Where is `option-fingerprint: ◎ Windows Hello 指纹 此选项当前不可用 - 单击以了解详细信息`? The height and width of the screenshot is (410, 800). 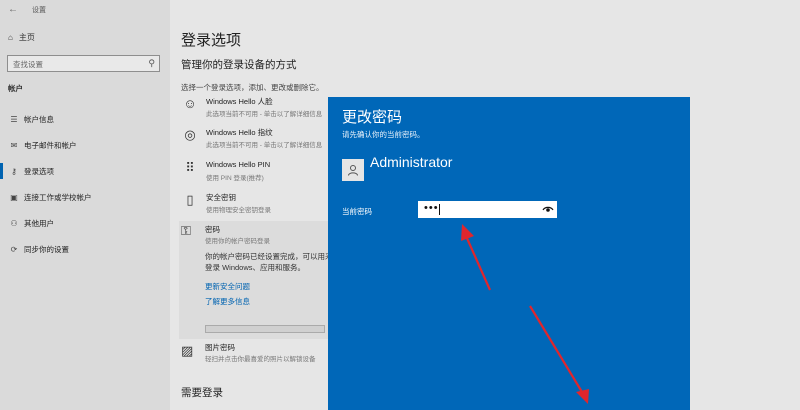 option-fingerprint: ◎ Windows Hello 指纹 此选项当前不可用 - 单击以了解详细信息 is located at coordinates (261, 142).